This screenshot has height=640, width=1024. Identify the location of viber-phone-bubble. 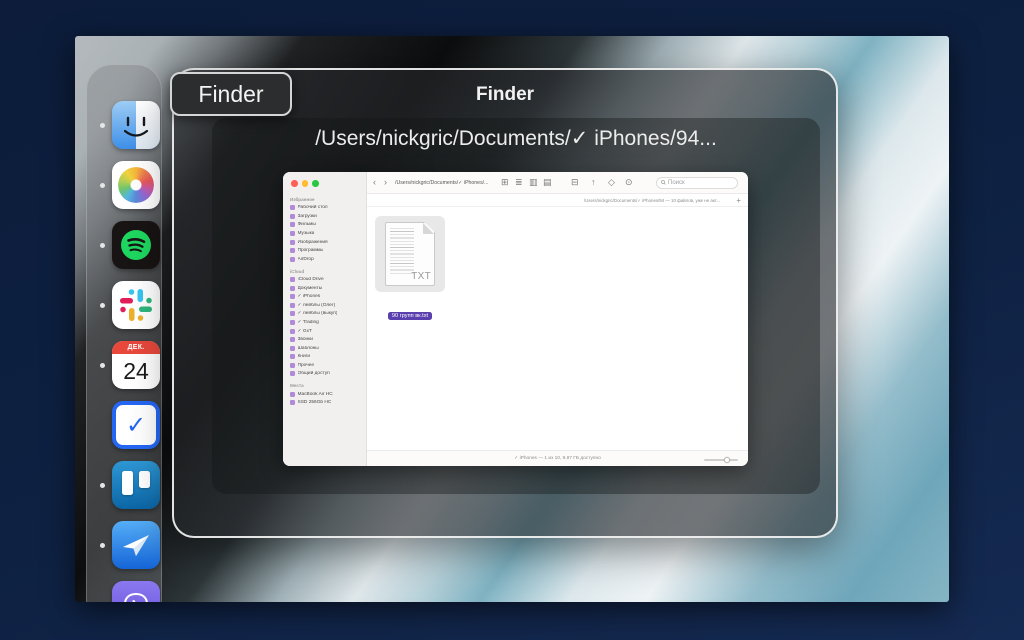
(136, 597).